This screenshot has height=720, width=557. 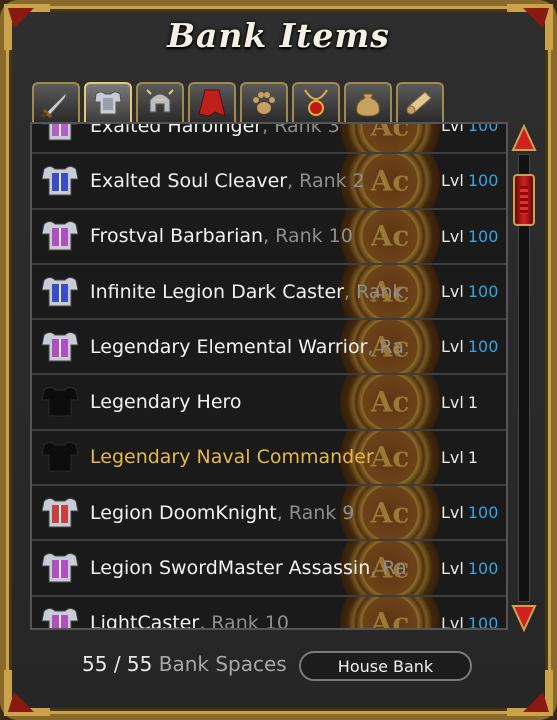 I want to click on item-title: Legendary Naval Commander, so click(x=232, y=457).